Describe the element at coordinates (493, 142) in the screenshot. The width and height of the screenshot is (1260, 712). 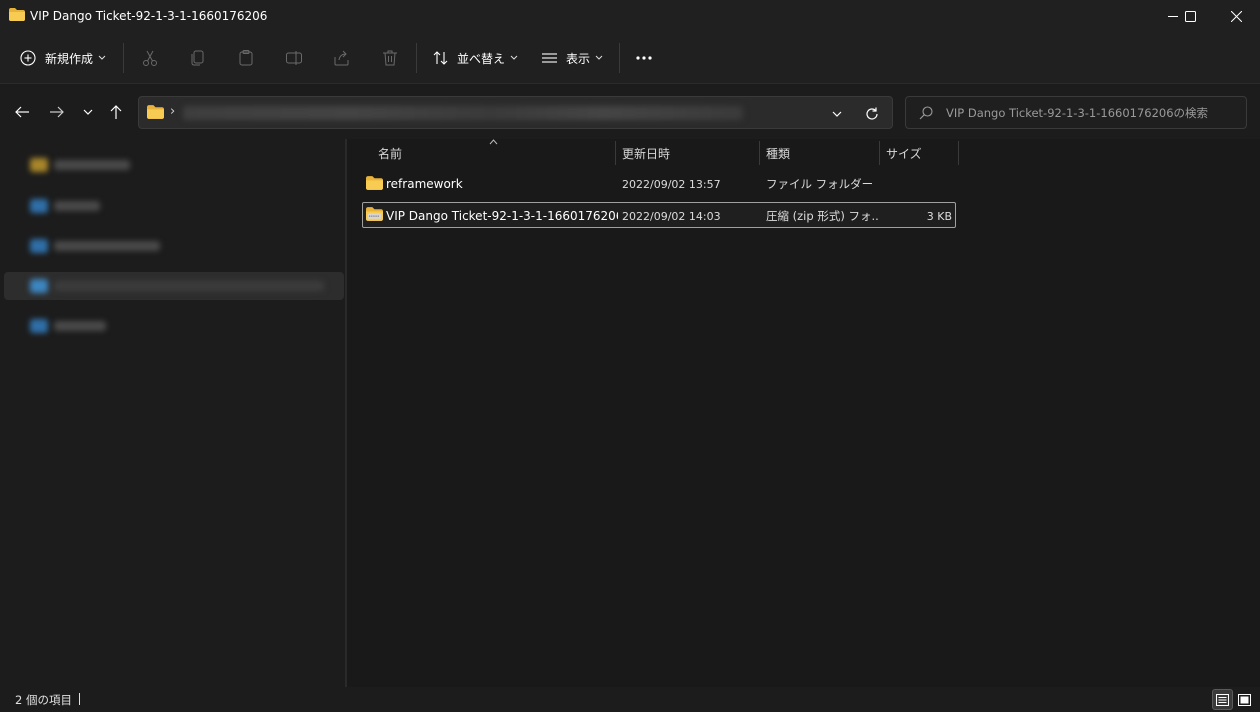
I see `sort-ascending-icon` at that location.